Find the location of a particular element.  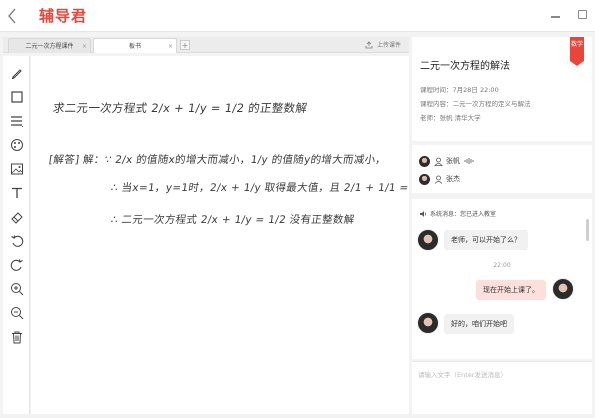

delete-tool is located at coordinates (17, 337).